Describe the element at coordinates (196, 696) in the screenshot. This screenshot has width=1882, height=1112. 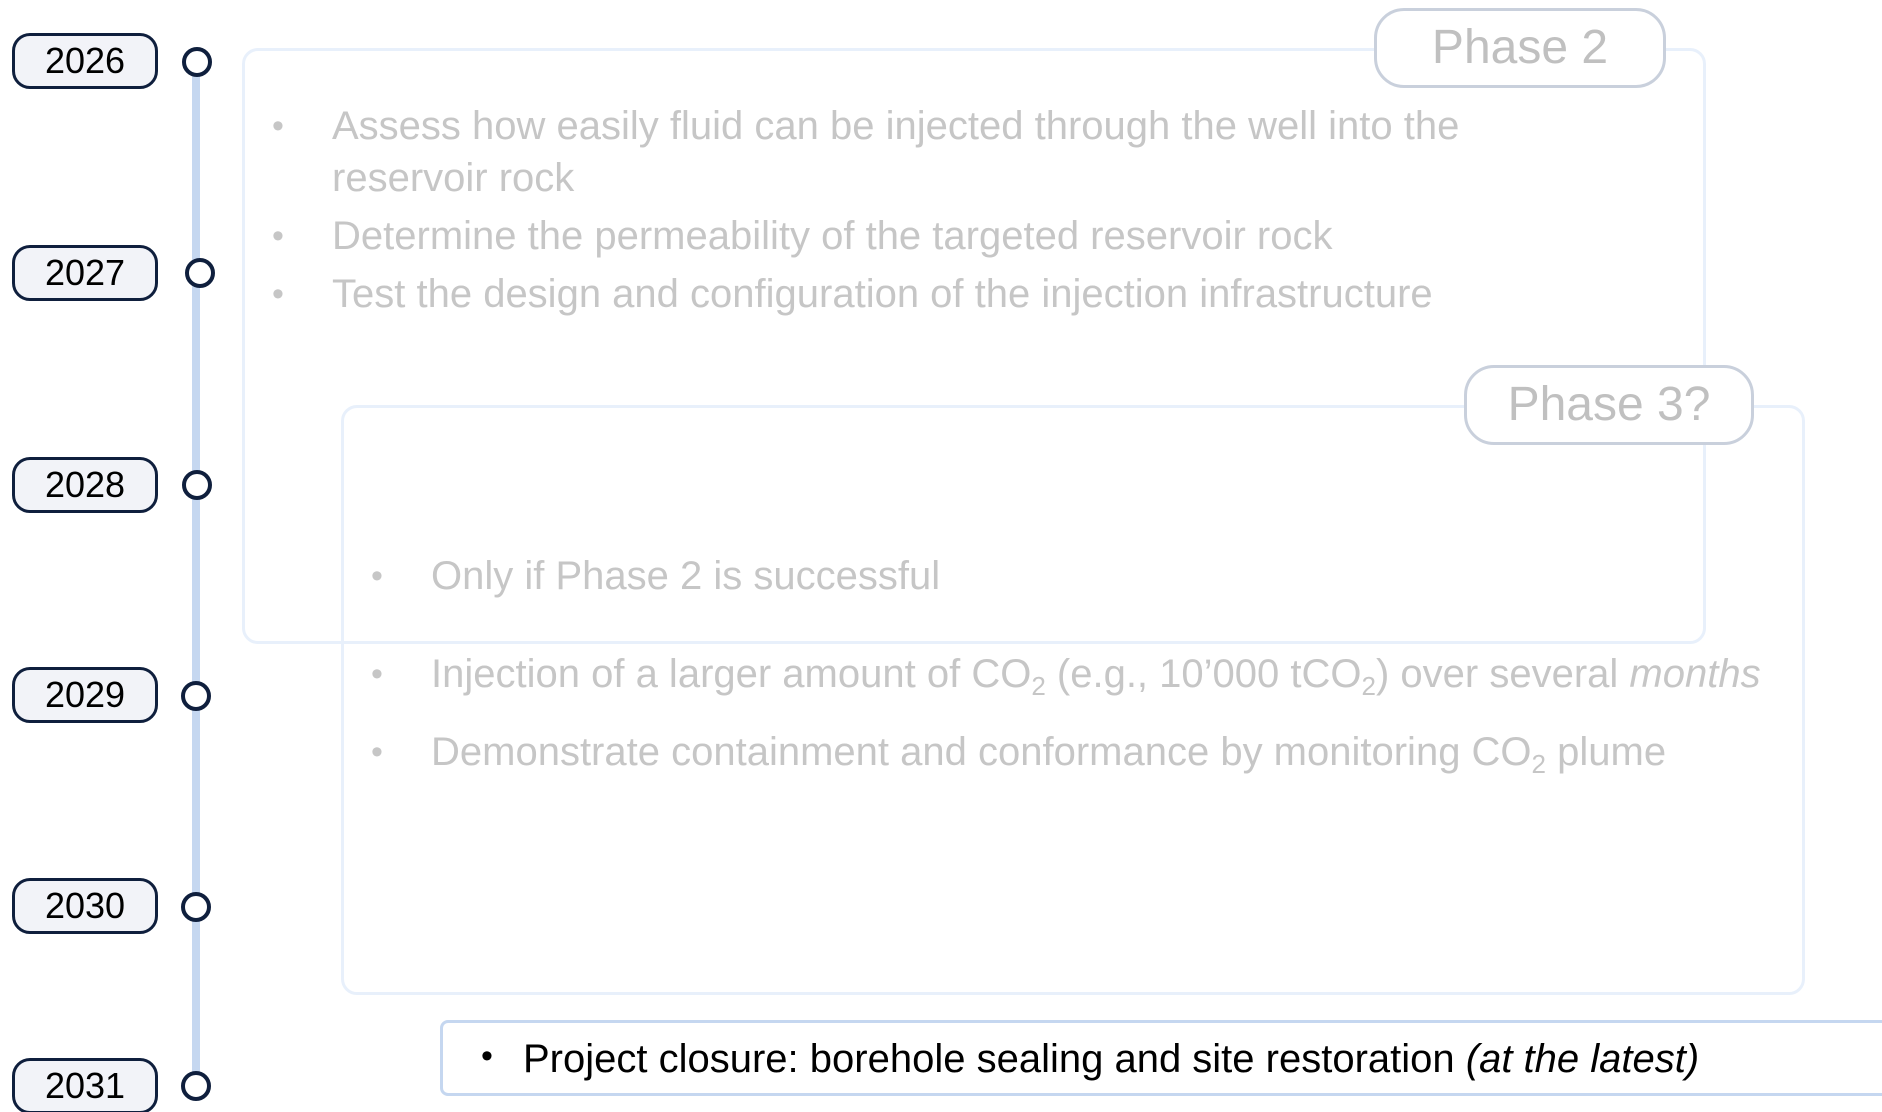
I see `tick-marker-2029` at that location.